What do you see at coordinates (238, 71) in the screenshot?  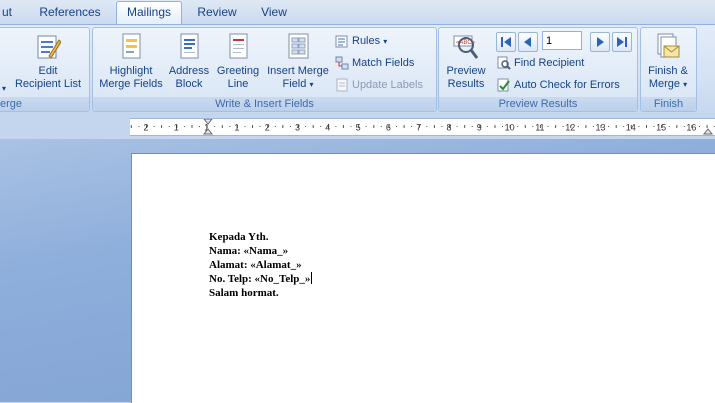 I see `greeting-label-1: Greeting` at bounding box center [238, 71].